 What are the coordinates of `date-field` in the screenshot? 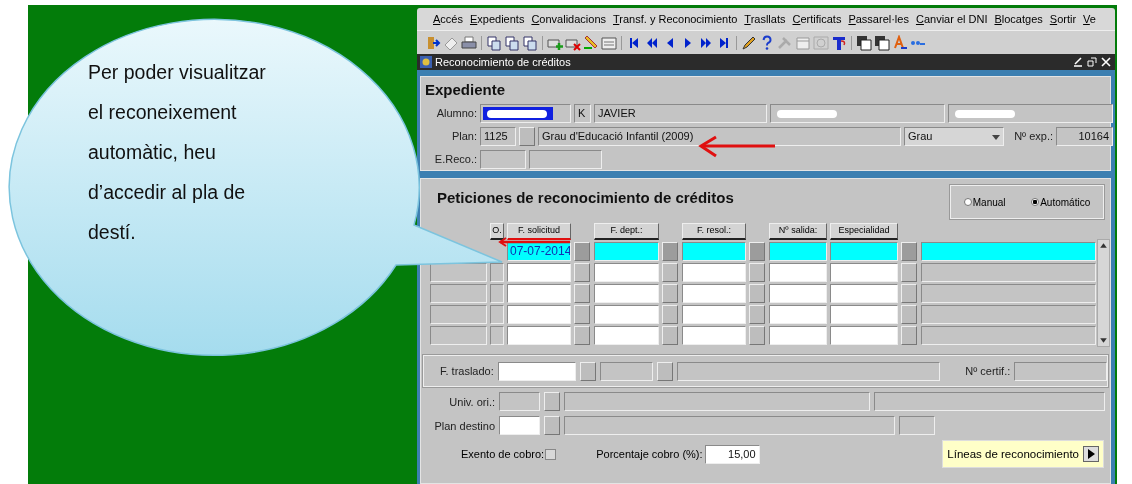 It's located at (536, 371).